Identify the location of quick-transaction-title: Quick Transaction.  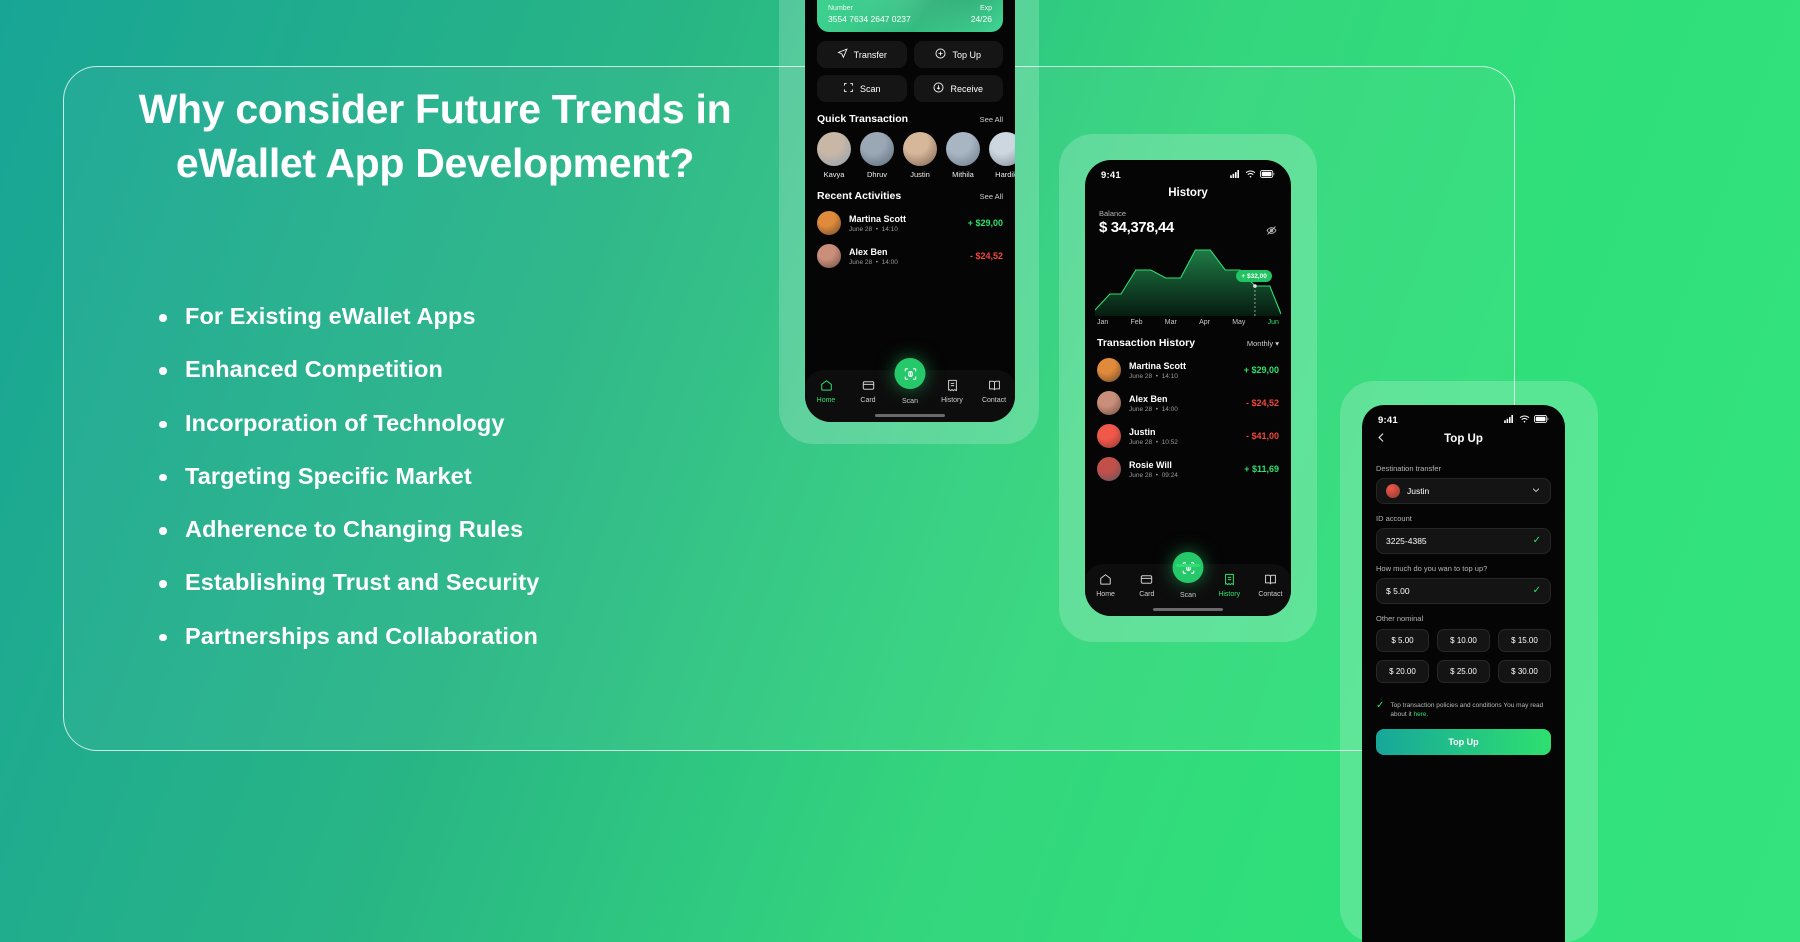
(863, 119).